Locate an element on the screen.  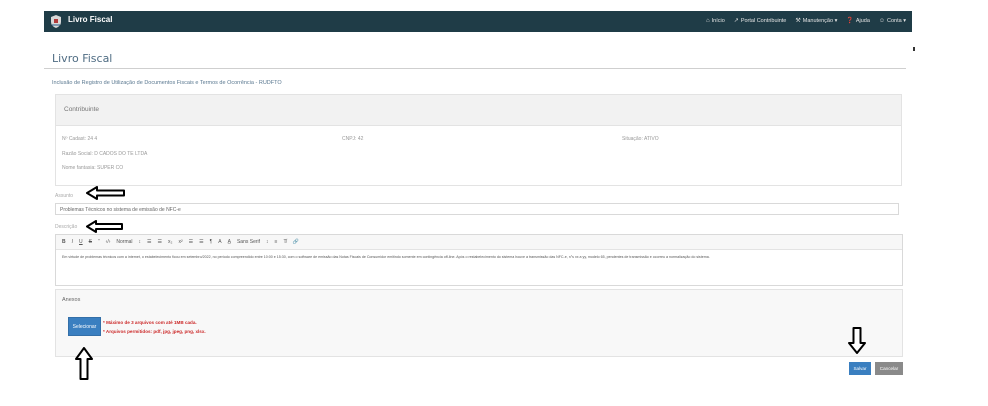
save-button: Salvar is located at coordinates (860, 368).